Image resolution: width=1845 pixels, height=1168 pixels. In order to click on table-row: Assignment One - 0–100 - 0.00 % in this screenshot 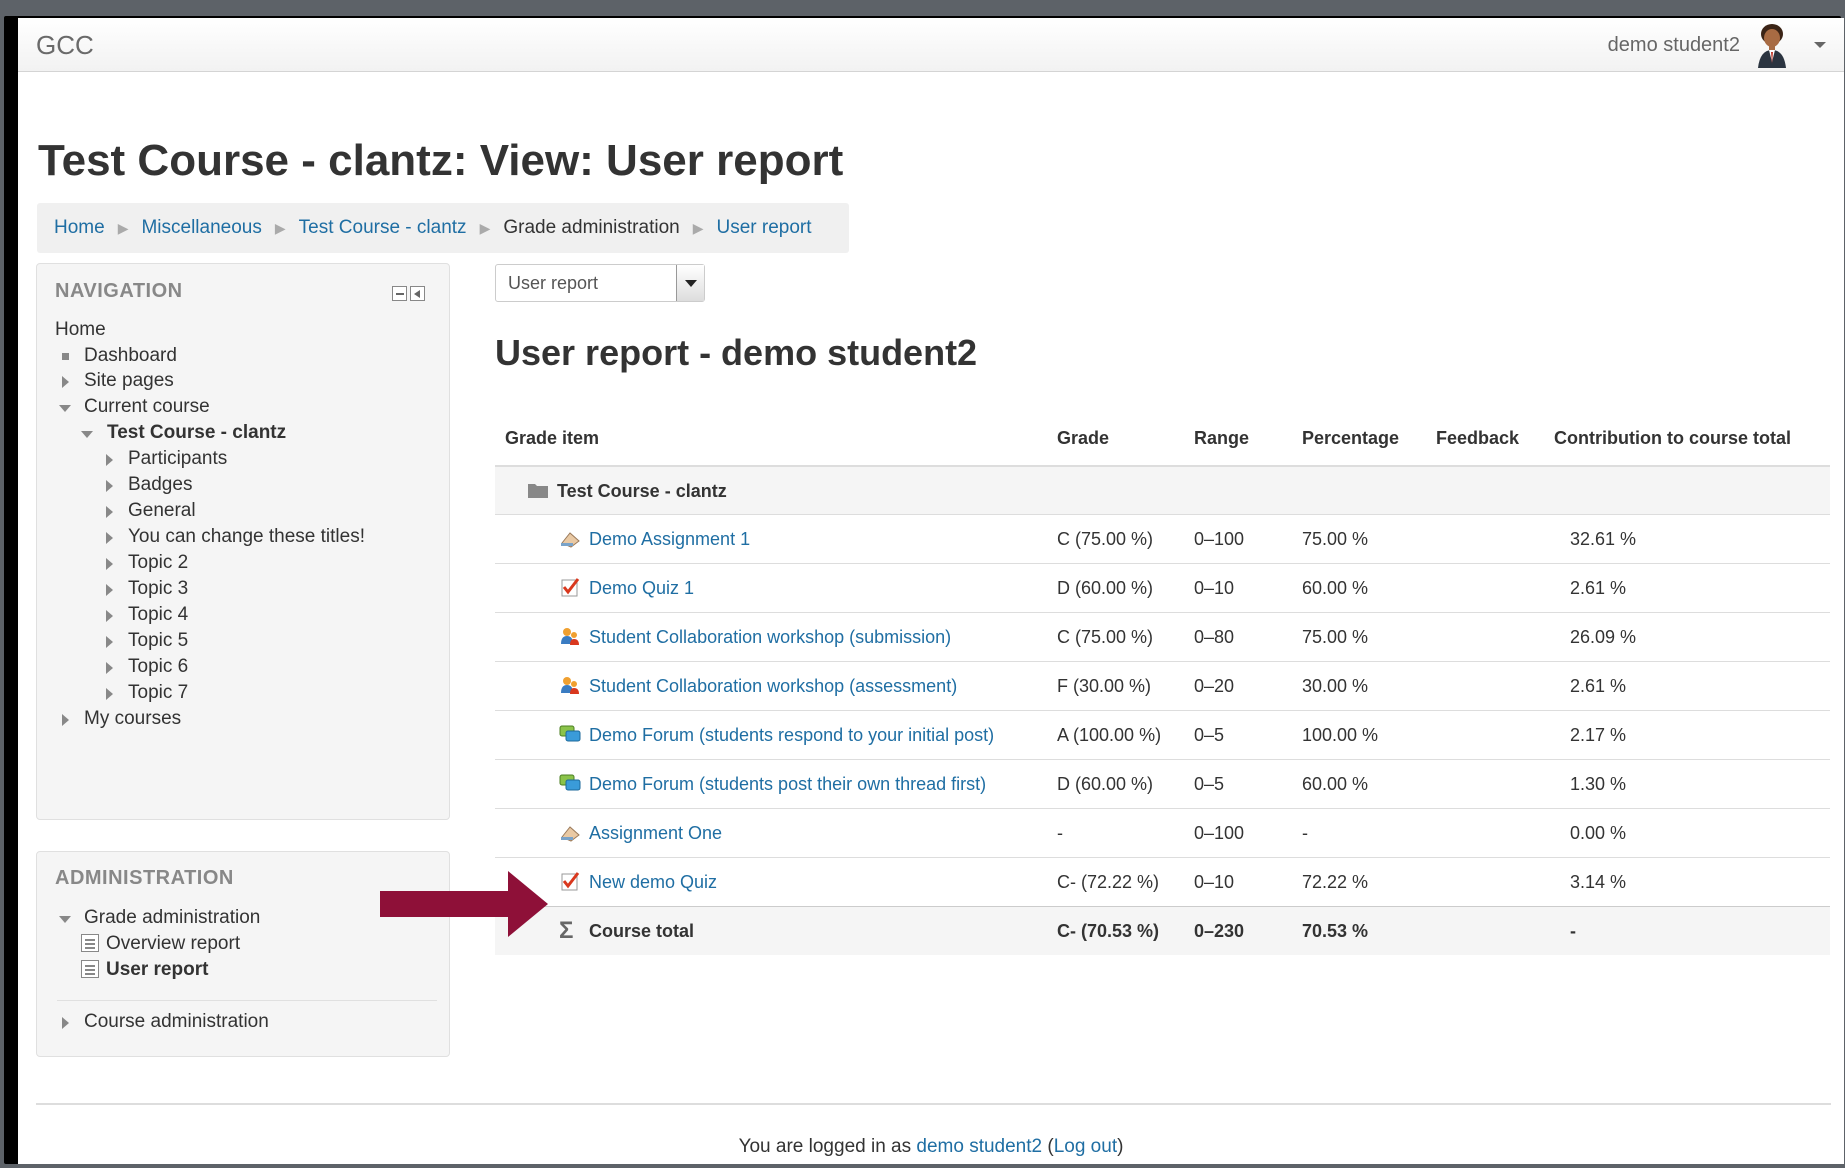, I will do `click(1162, 832)`.